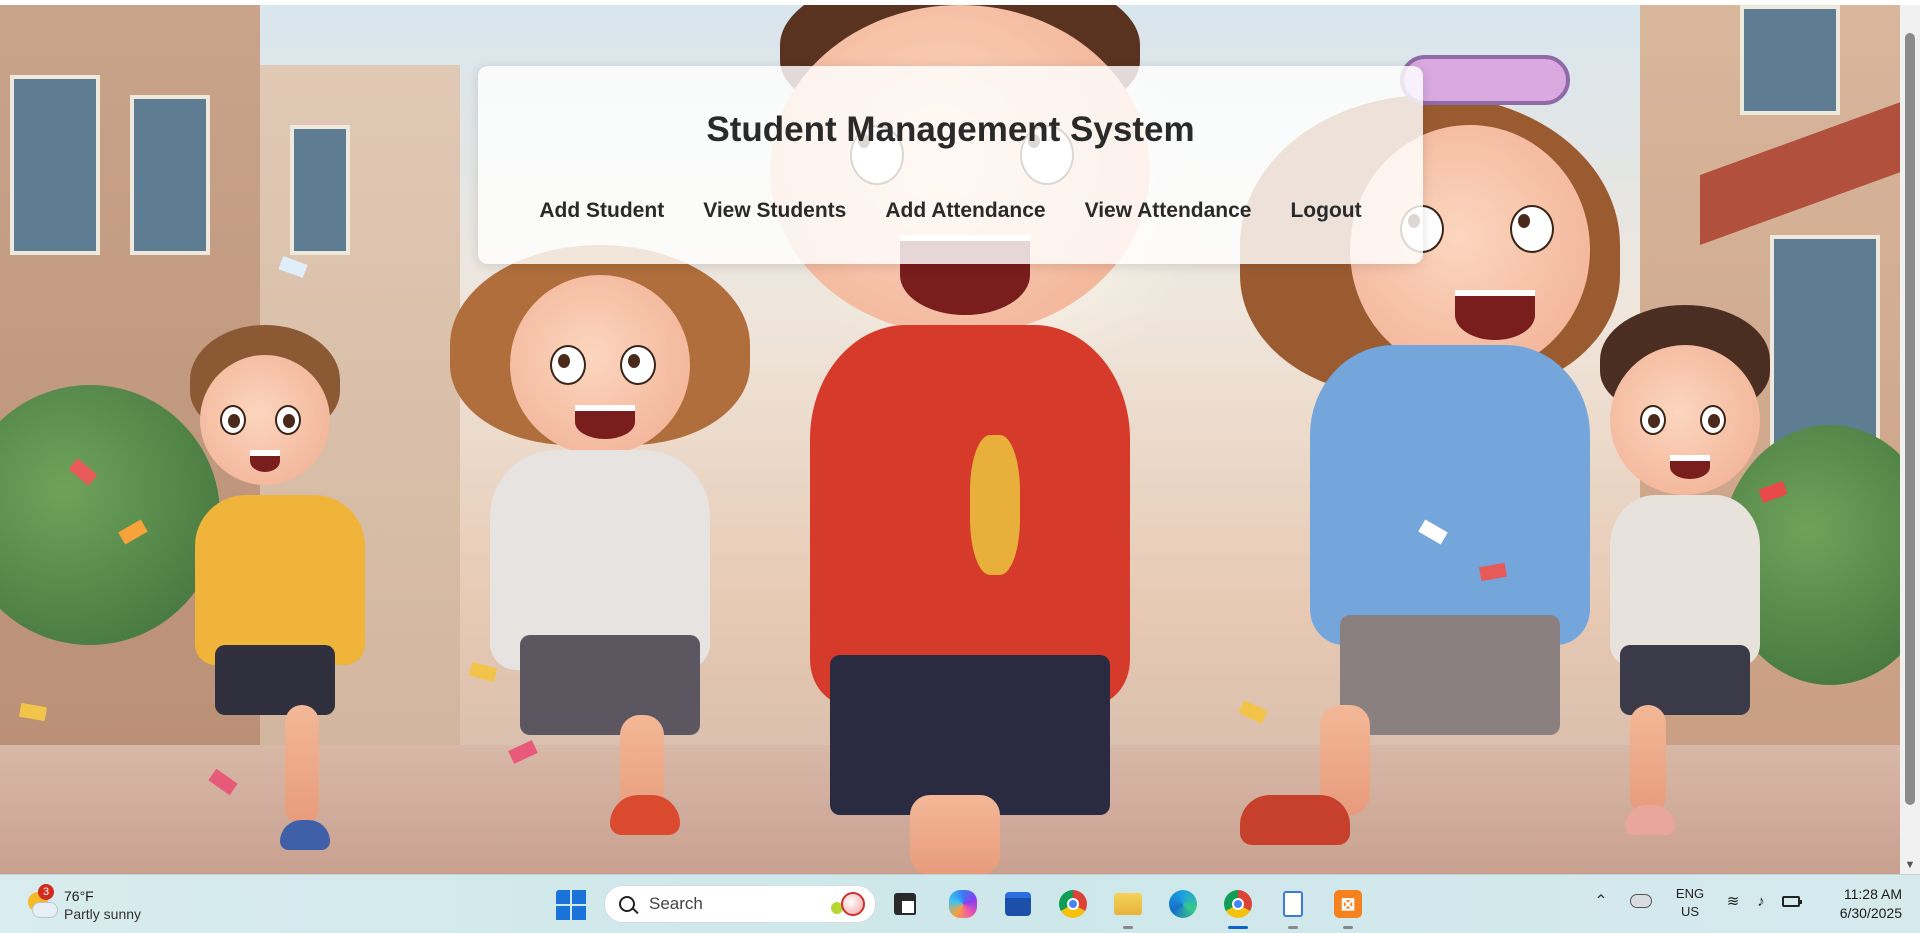 This screenshot has width=1920, height=933. I want to click on kid-sunglasses, so click(1485, 80).